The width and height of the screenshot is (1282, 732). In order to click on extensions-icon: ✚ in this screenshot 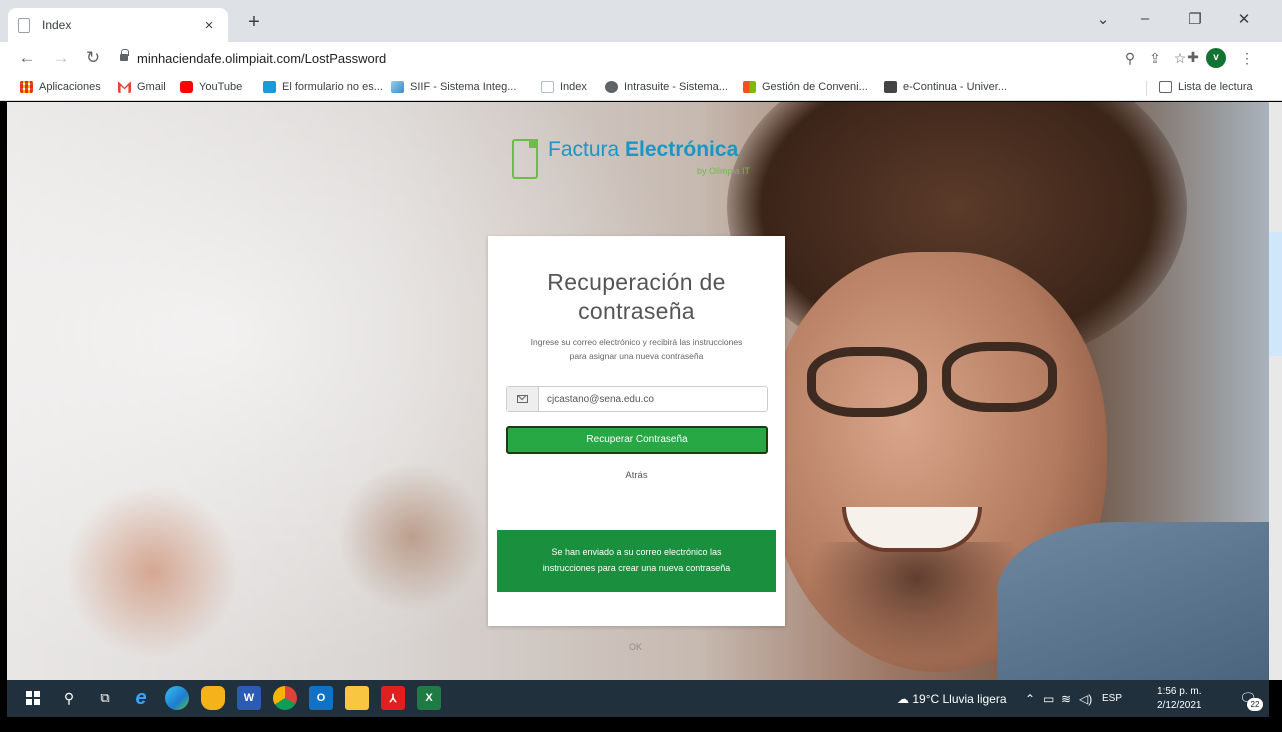, I will do `click(1193, 57)`.